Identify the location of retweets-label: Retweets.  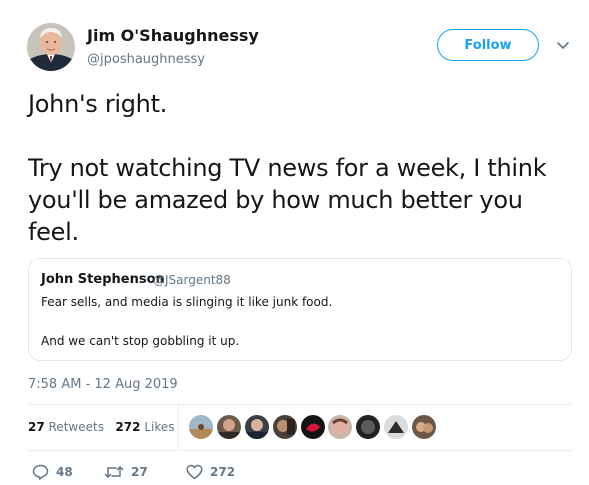
(76, 427).